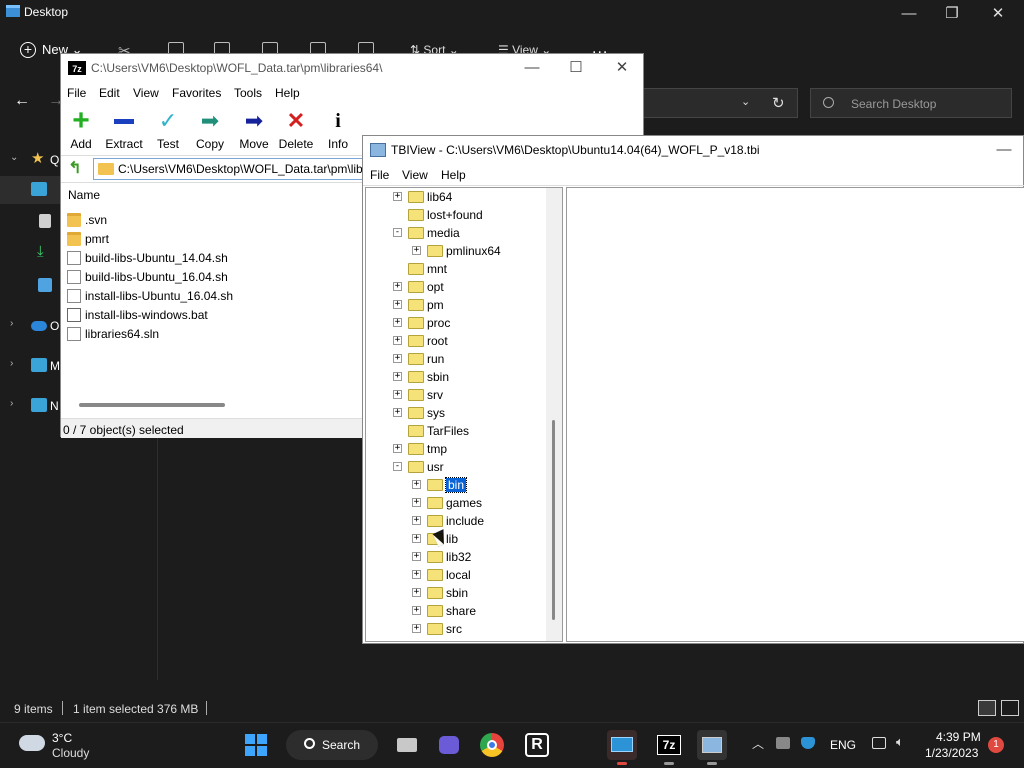 This screenshot has height=768, width=1024. I want to click on taskbar-search-button: Search, so click(332, 745).